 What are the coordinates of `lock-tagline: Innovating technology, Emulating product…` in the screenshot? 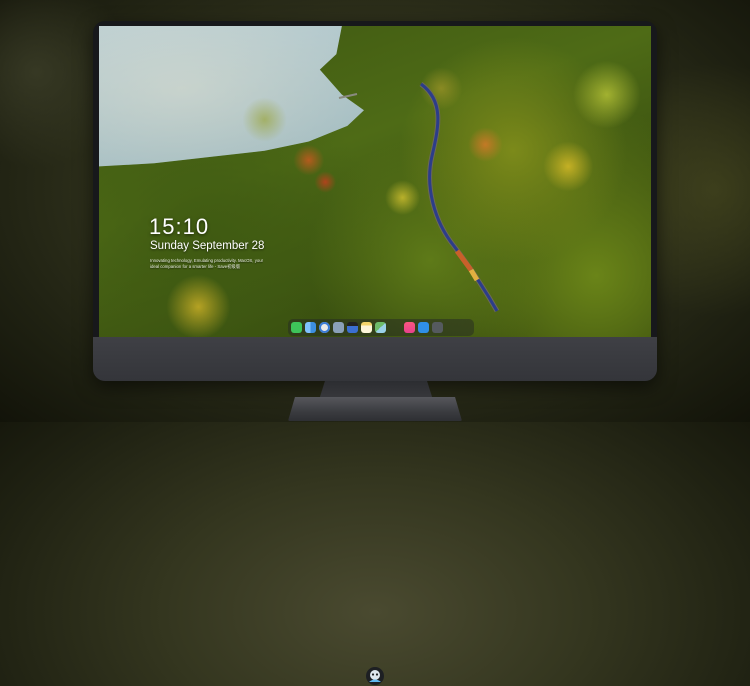 It's located at (207, 263).